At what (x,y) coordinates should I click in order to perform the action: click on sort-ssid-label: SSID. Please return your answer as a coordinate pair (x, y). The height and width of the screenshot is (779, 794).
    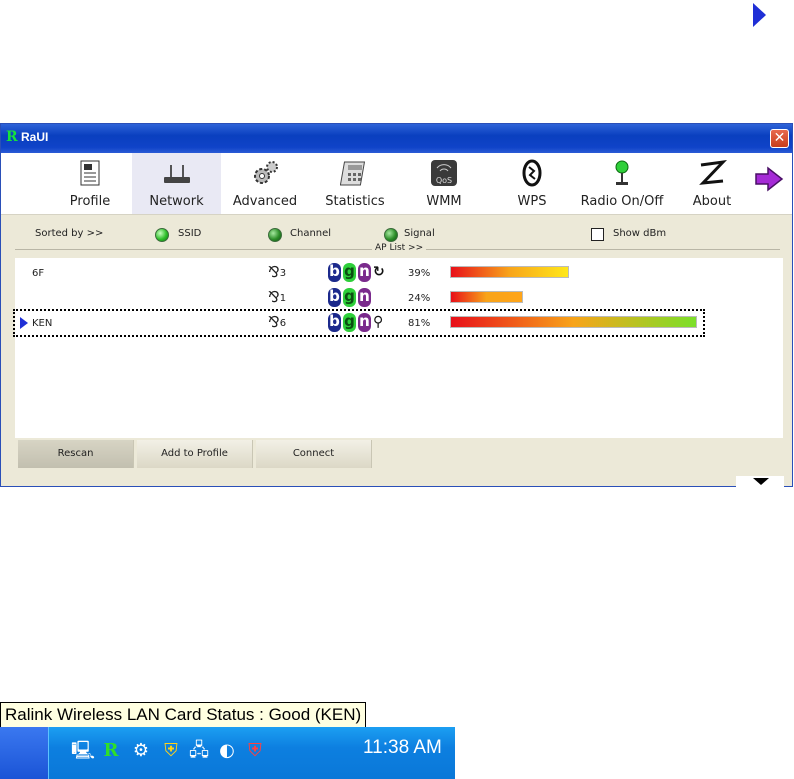
    Looking at the image, I should click on (190, 233).